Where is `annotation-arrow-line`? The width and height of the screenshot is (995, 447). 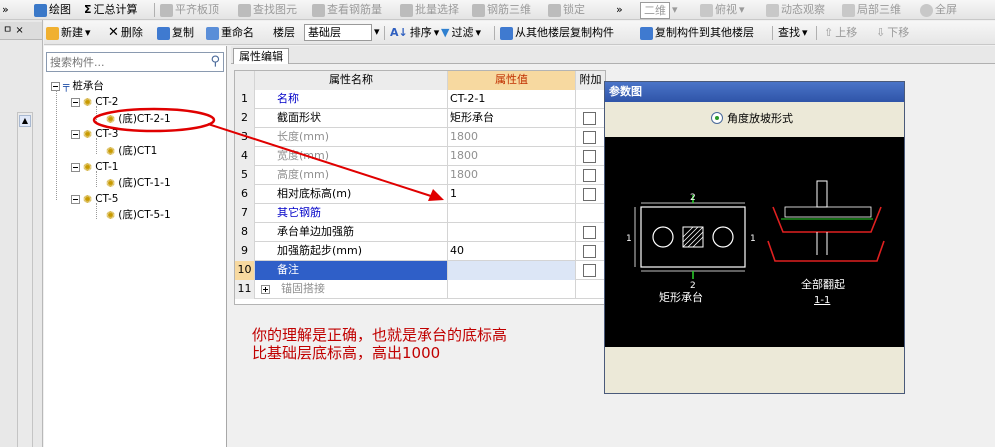
annotation-arrow-line is located at coordinates (321, 160).